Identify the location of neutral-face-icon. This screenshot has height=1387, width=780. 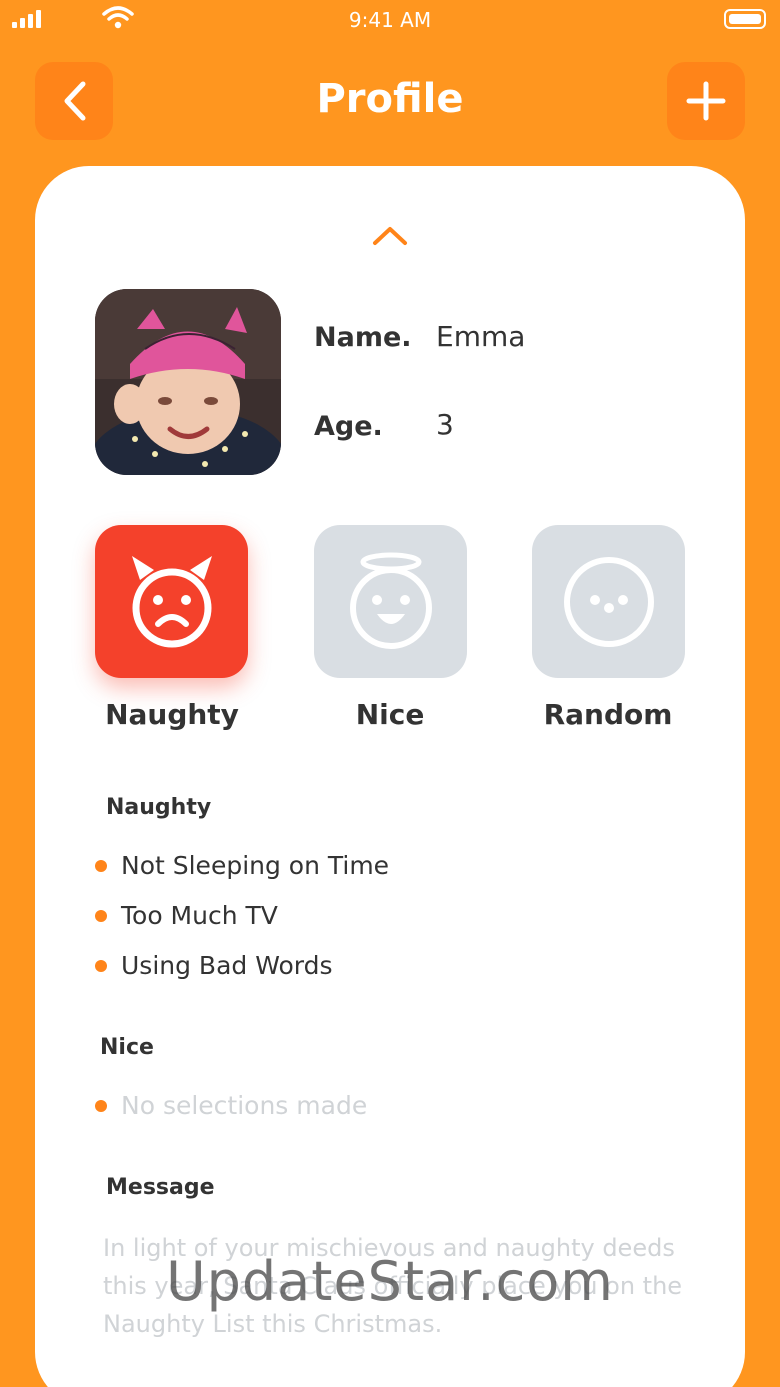
(608, 601).